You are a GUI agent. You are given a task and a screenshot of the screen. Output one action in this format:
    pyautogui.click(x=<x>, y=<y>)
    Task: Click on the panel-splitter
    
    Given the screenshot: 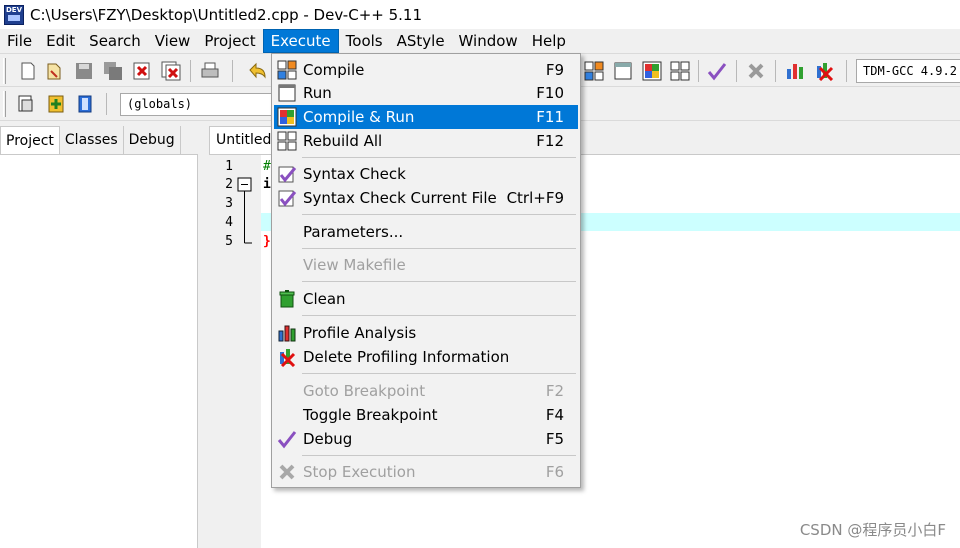 What is the action you would take?
    pyautogui.click(x=203, y=337)
    